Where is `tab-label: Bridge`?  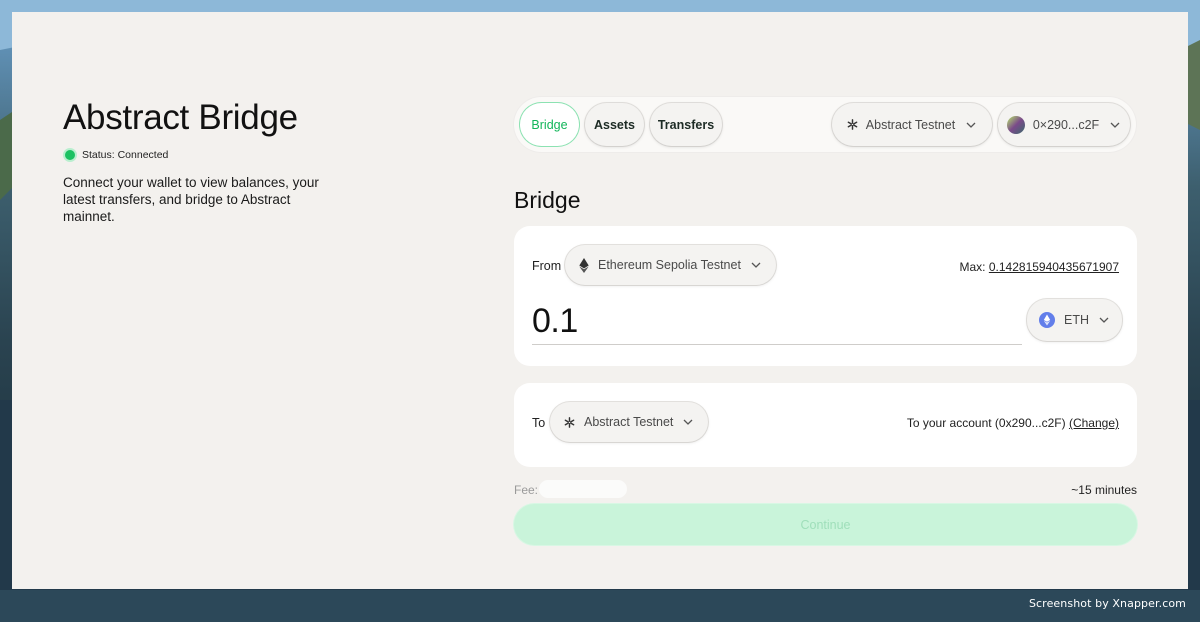
tab-label: Bridge is located at coordinates (549, 124).